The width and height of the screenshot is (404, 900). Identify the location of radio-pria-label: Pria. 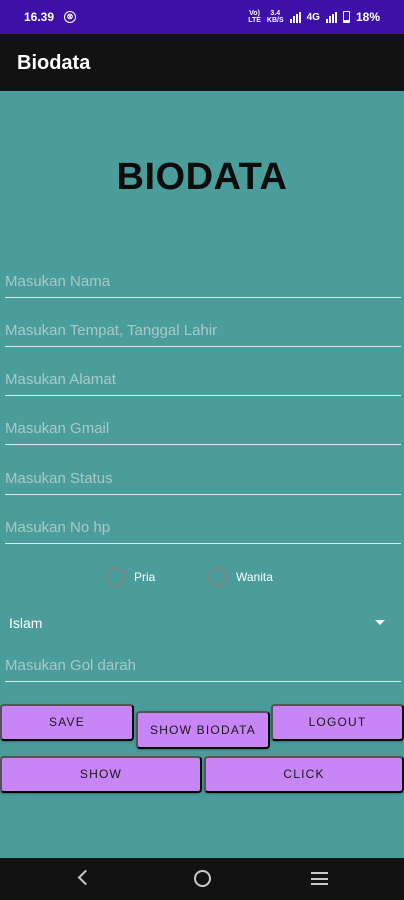
(145, 577).